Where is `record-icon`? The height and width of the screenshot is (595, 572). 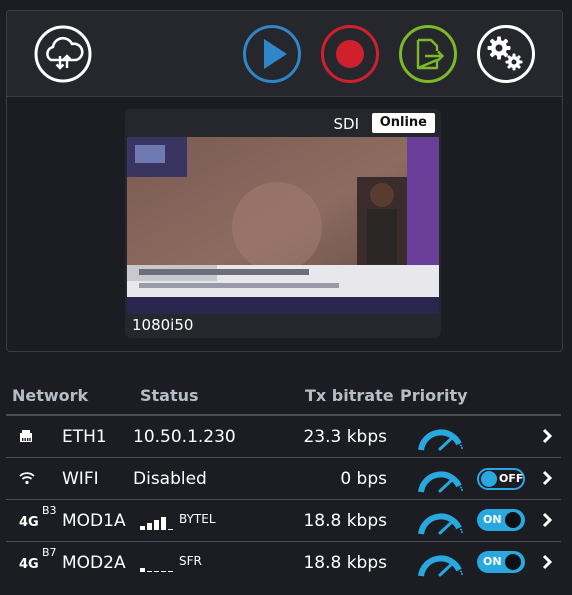 record-icon is located at coordinates (350, 54).